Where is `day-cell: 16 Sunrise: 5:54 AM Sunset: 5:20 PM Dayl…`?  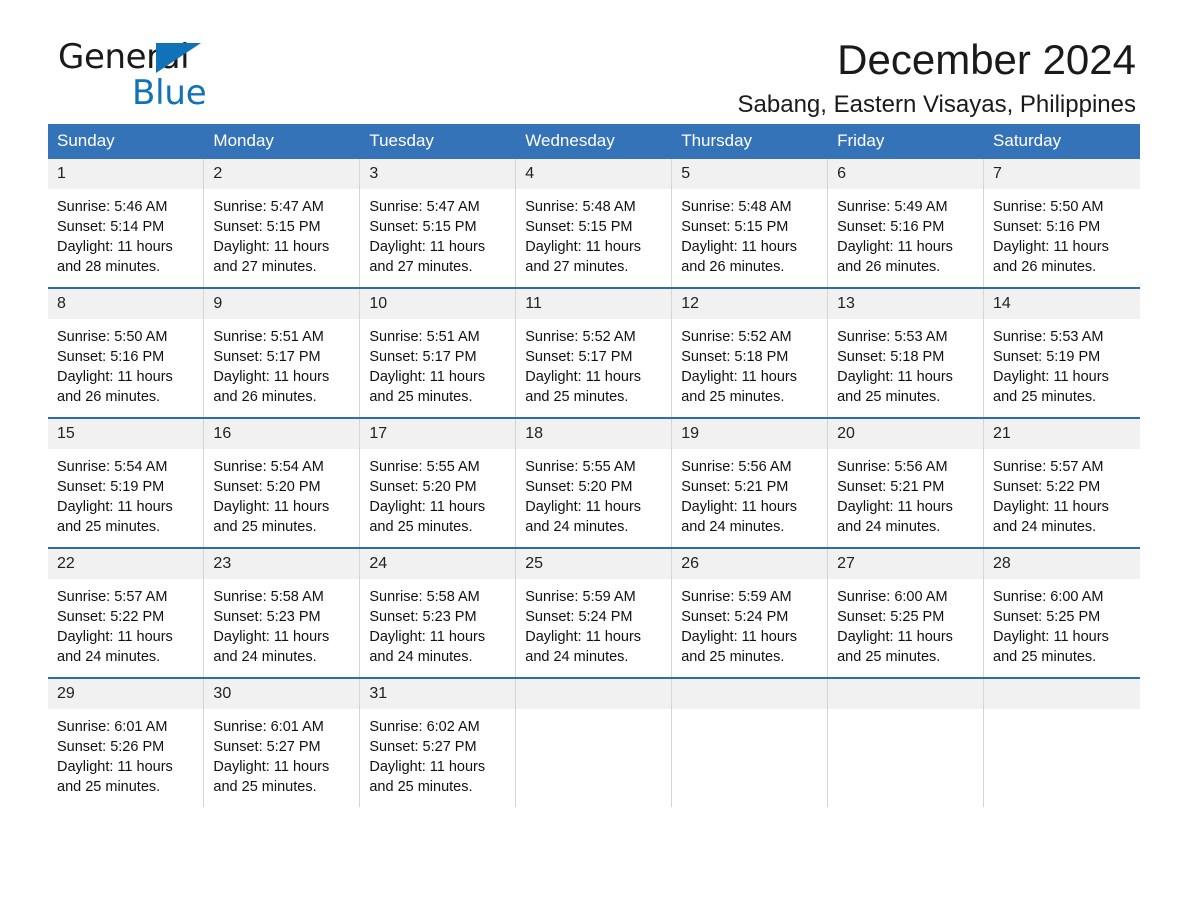
day-cell: 16 Sunrise: 5:54 AM Sunset: 5:20 PM Dayl… is located at coordinates (282, 482).